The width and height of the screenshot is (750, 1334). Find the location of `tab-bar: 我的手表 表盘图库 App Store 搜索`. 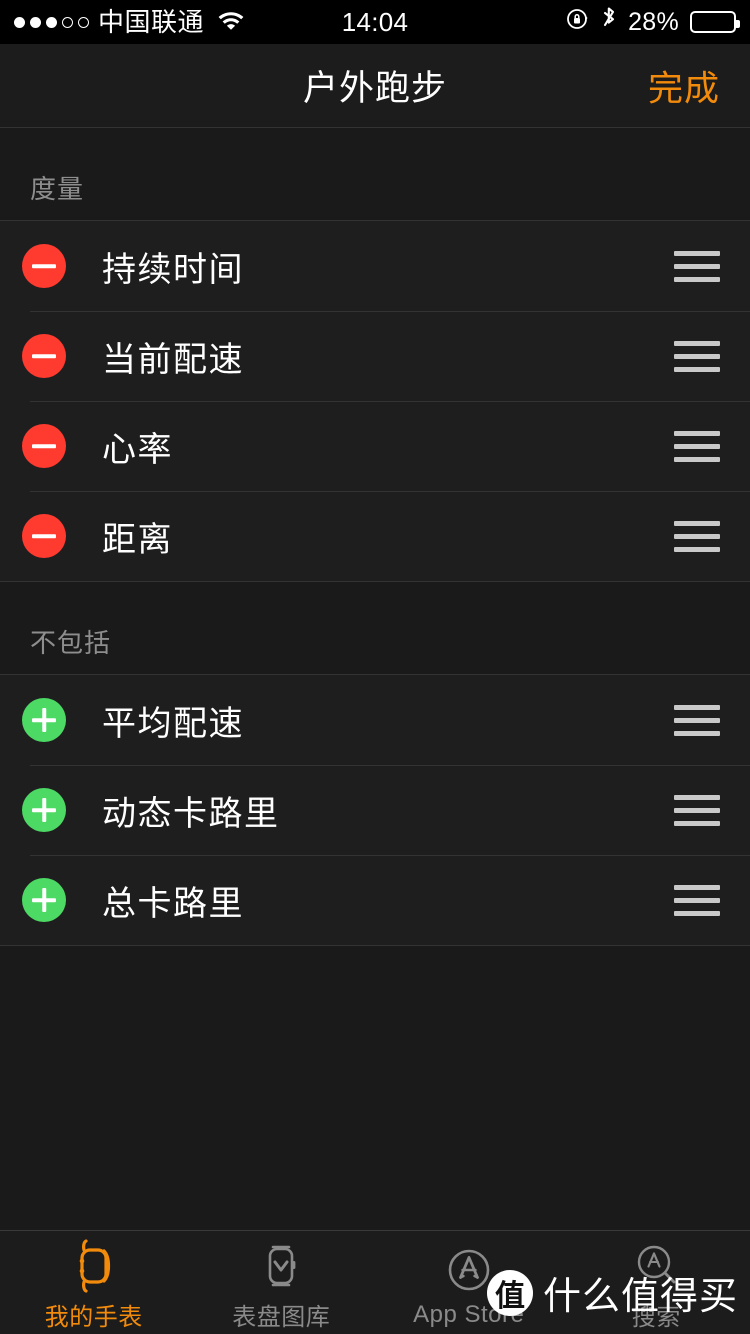

tab-bar: 我的手表 表盘图库 App Store 搜索 is located at coordinates (375, 1282).